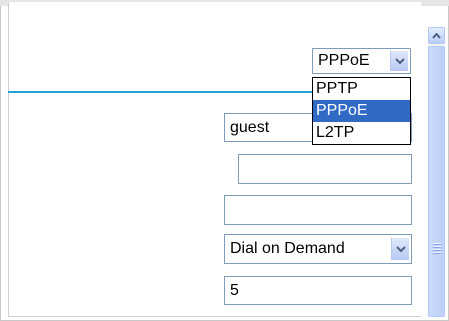  What do you see at coordinates (436, 181) in the screenshot?
I see `scrollbar-thumb` at bounding box center [436, 181].